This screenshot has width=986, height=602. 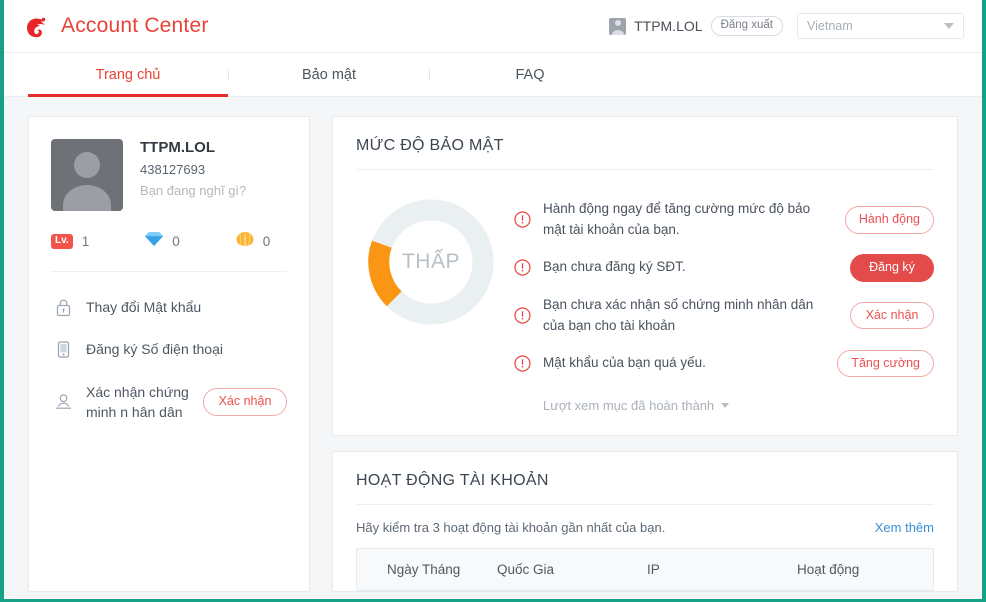 What do you see at coordinates (135, 25) in the screenshot?
I see `brand-title: Account Center` at bounding box center [135, 25].